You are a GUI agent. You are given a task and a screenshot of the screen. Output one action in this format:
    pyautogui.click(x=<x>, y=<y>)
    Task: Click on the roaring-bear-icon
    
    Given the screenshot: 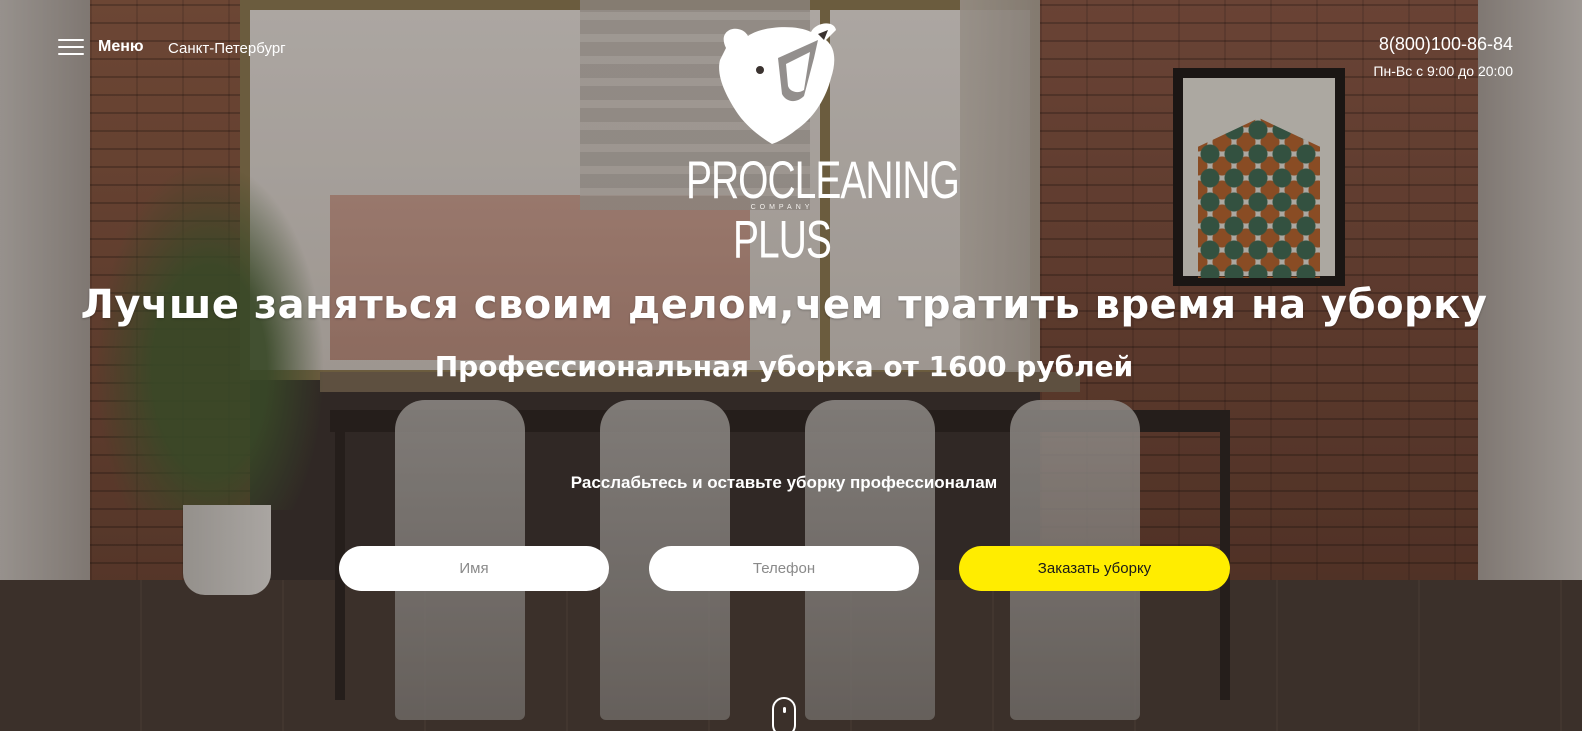 What is the action you would take?
    pyautogui.click(x=777, y=83)
    